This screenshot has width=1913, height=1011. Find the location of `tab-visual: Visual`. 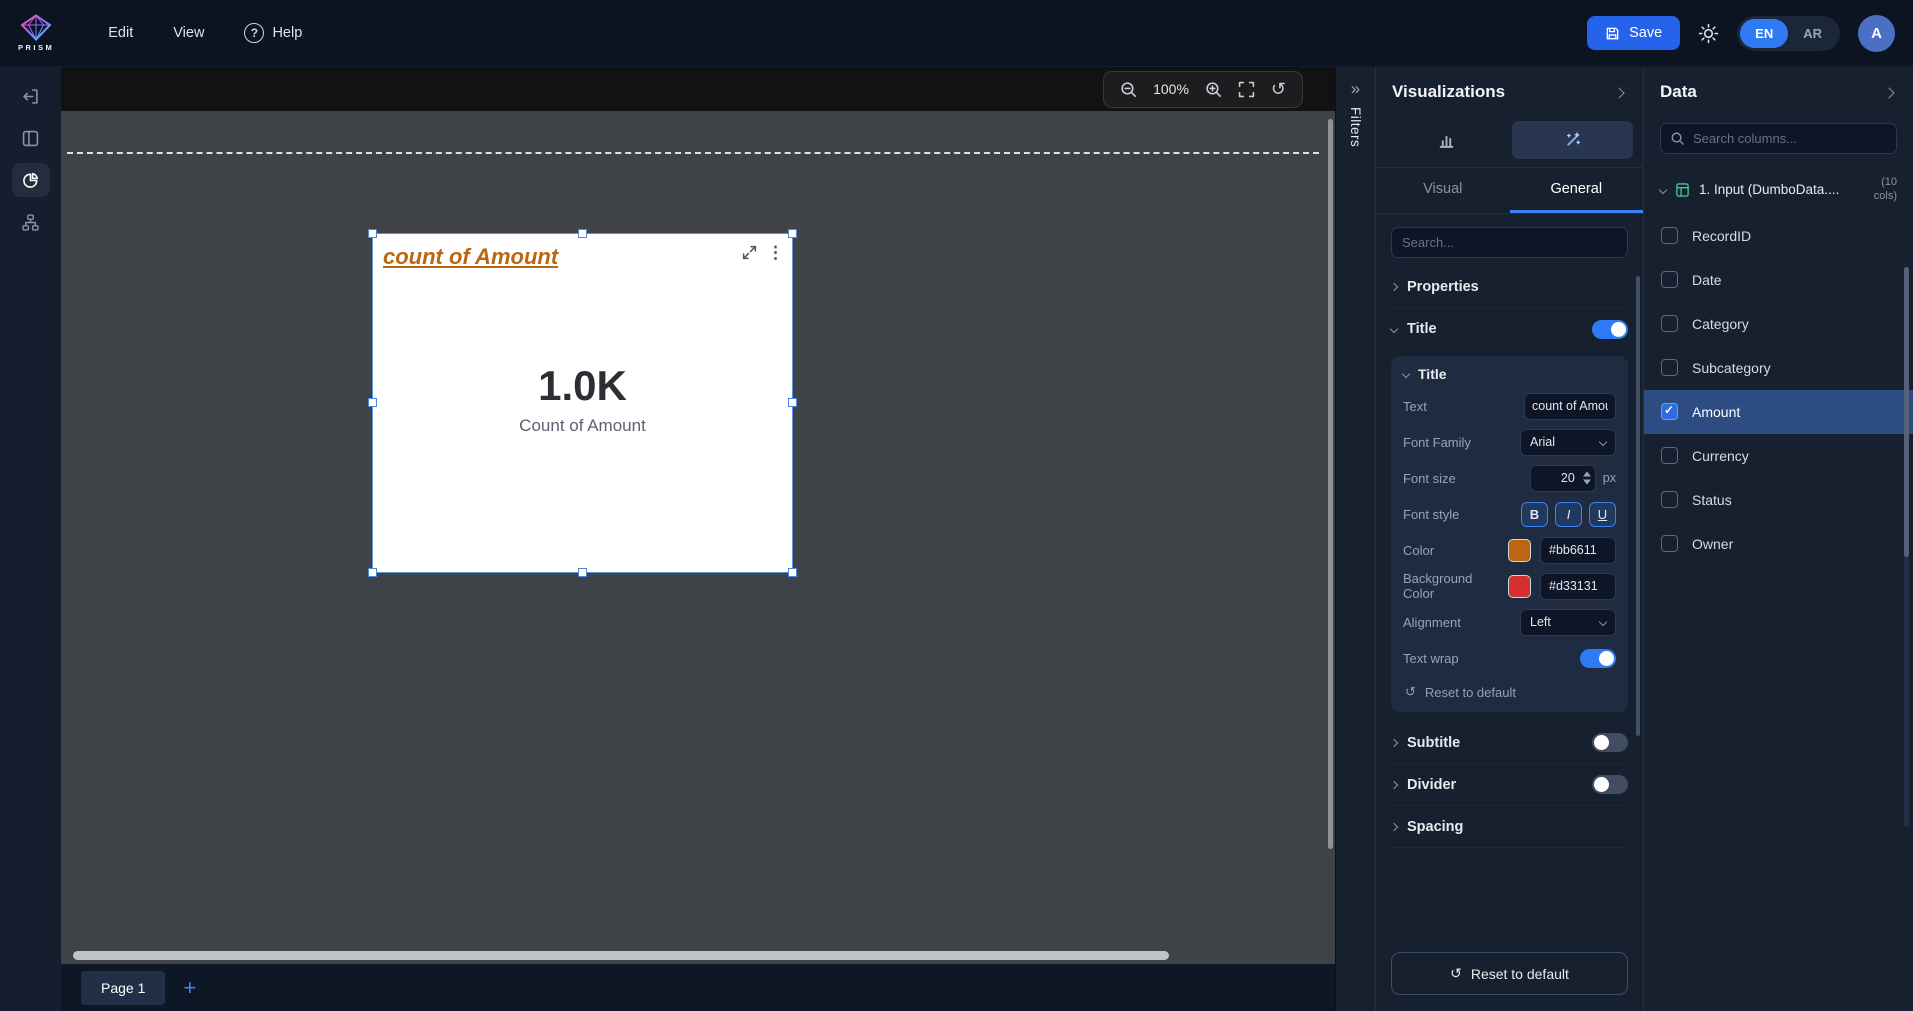

tab-visual: Visual is located at coordinates (1443, 190).